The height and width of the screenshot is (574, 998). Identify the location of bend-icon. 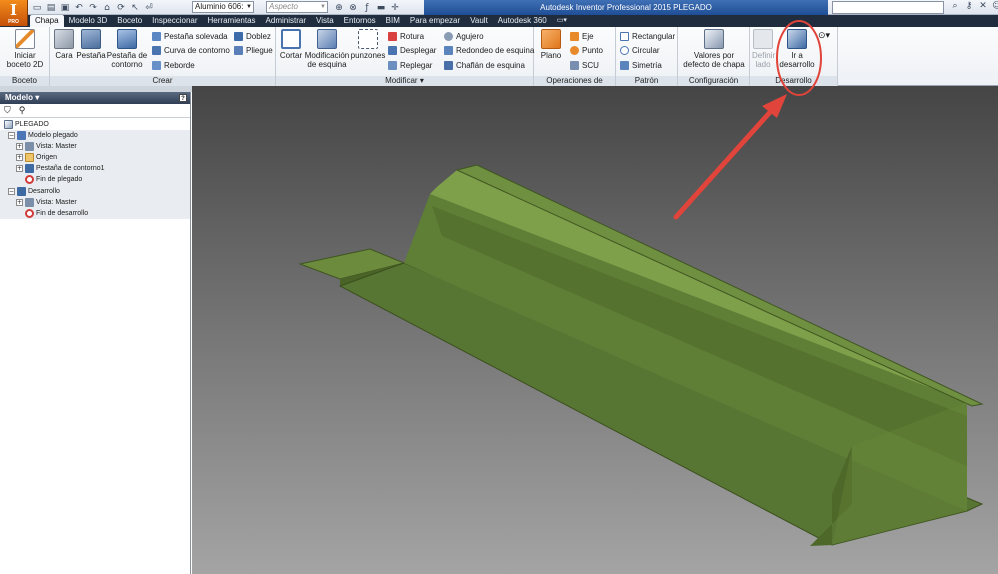
(238, 36).